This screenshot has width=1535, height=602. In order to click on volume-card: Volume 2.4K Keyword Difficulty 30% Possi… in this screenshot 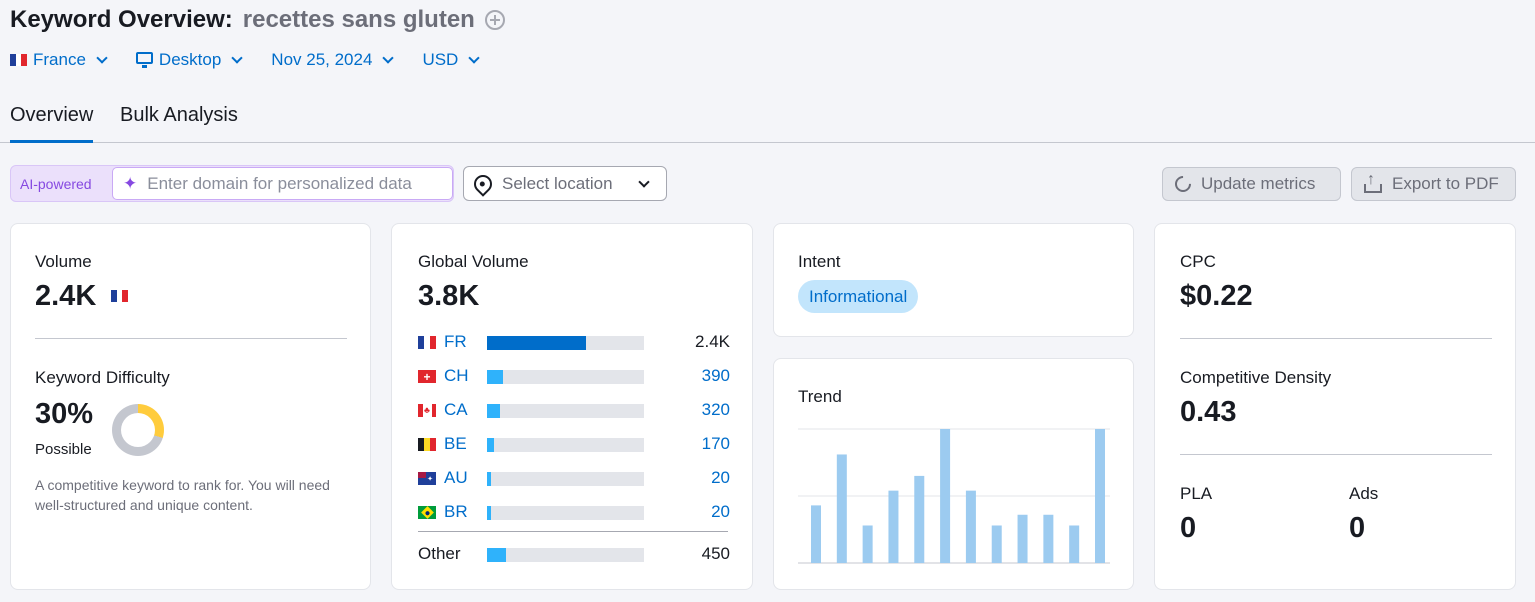, I will do `click(190, 406)`.